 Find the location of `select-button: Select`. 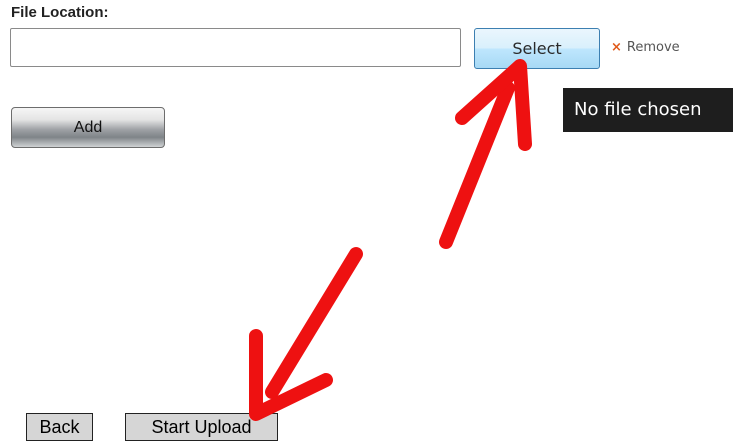

select-button: Select is located at coordinates (537, 48).